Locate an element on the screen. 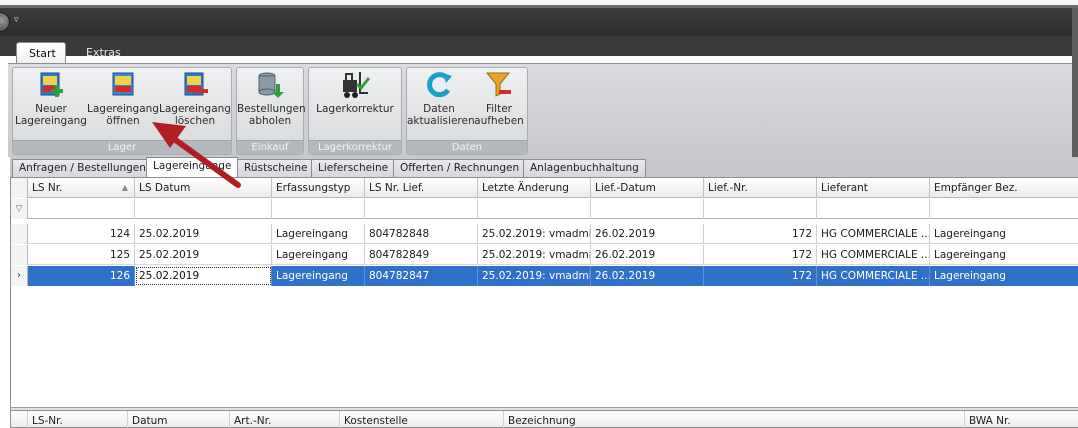 This screenshot has width=1078, height=428. column-header-lief-nr: Lief.-Nr. is located at coordinates (760, 188).